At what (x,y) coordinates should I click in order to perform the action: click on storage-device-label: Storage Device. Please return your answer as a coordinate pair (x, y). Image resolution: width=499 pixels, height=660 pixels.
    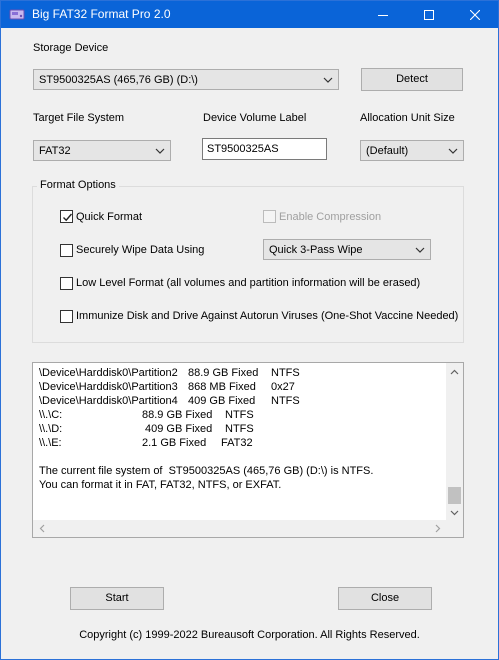
    Looking at the image, I should click on (71, 48).